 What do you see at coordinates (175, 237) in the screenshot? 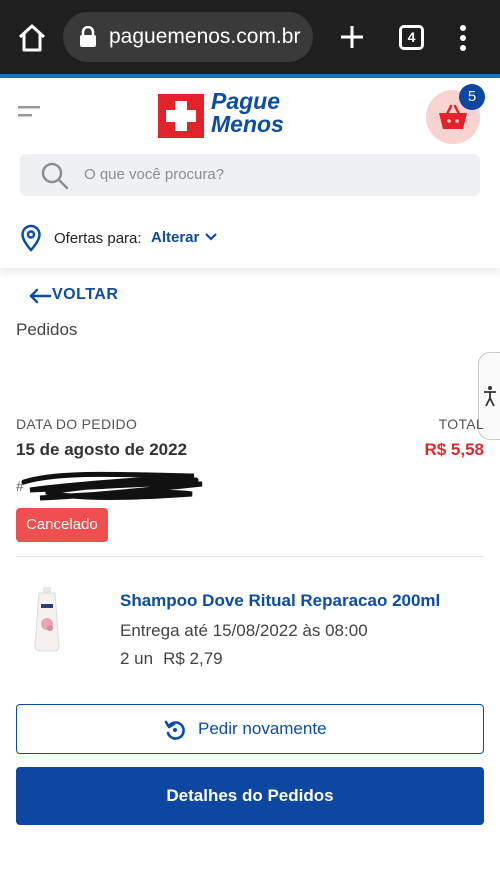
I see `change-location-link: Alterar` at bounding box center [175, 237].